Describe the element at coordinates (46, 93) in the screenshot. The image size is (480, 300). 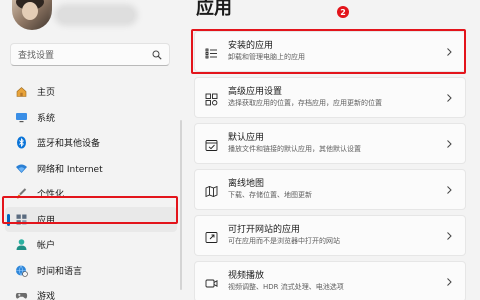
I see `sidebar-item-label: 主页` at that location.